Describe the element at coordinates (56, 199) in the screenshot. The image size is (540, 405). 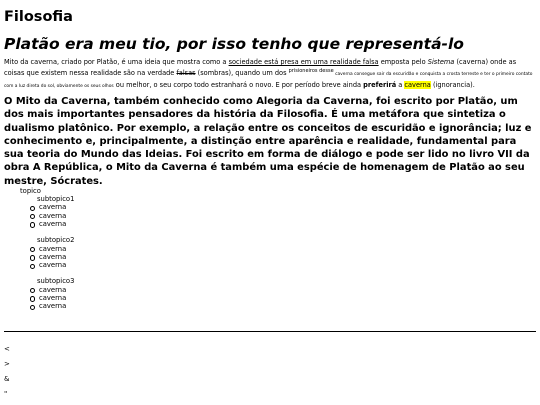
I see `subtopic-title: subtopico1` at that location.